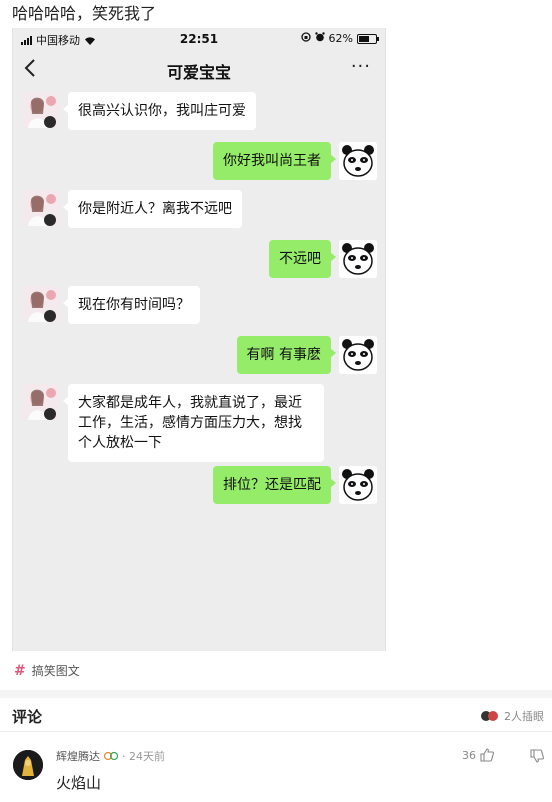 This screenshot has height=802, width=552. Describe the element at coordinates (478, 755) in the screenshot. I see `like-button: 36` at that location.